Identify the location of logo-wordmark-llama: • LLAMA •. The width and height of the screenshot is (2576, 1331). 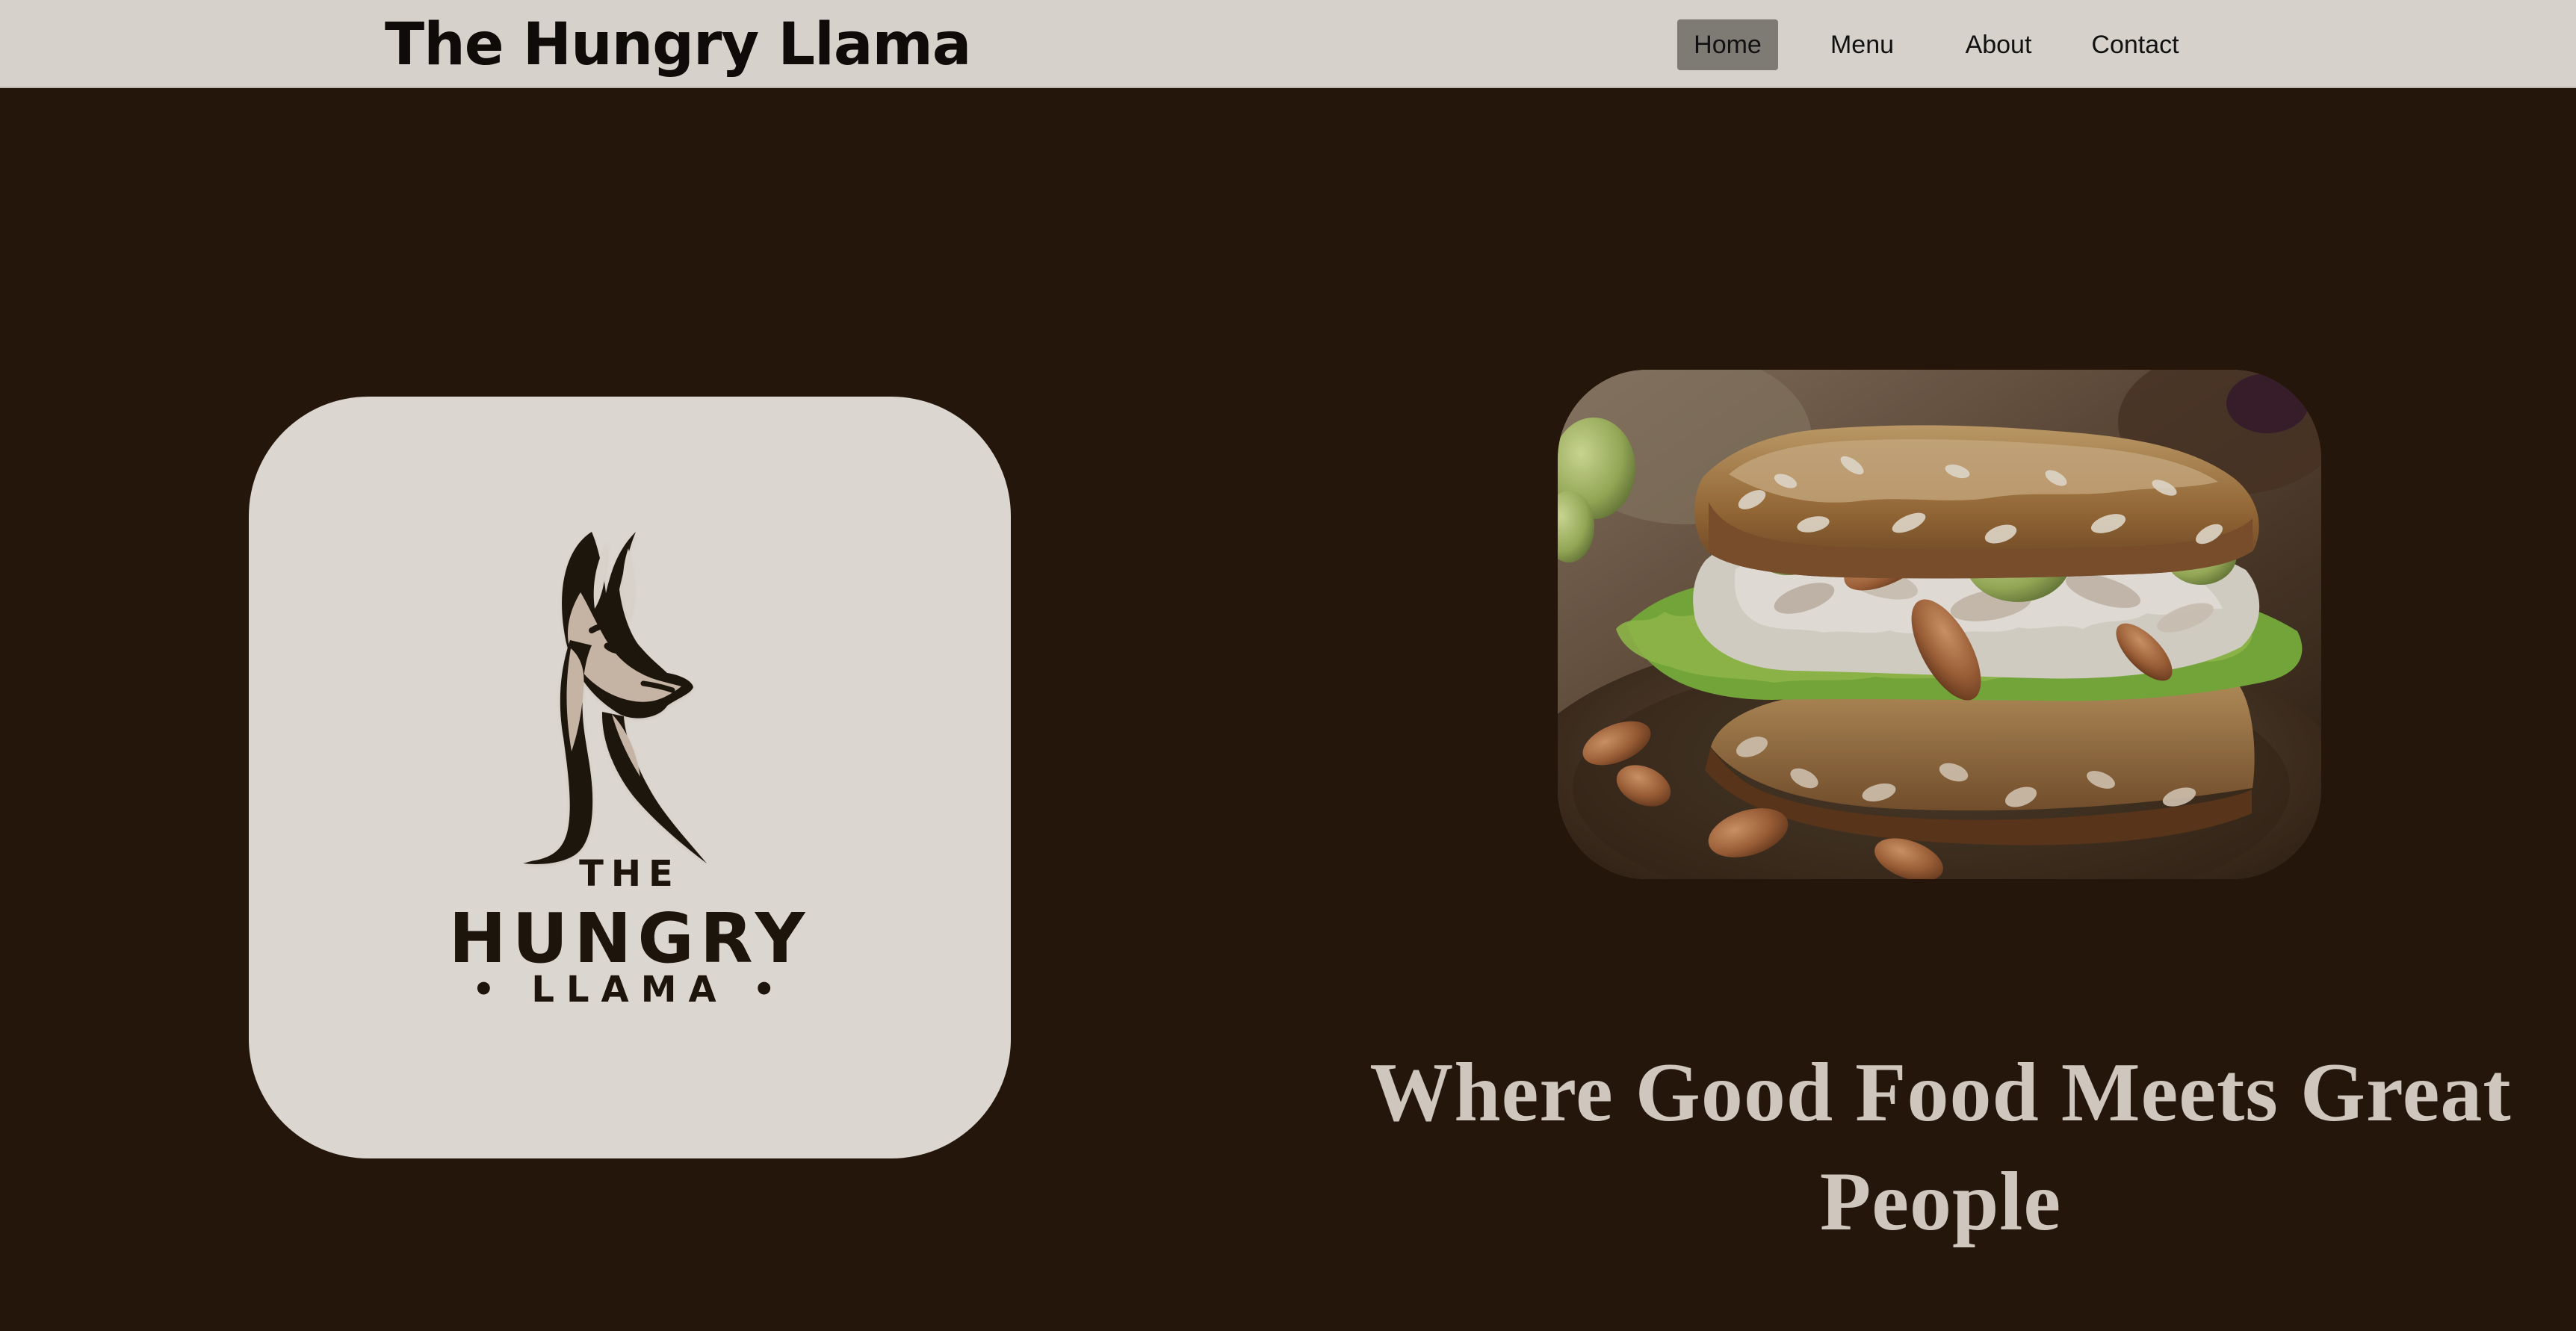
(629, 990).